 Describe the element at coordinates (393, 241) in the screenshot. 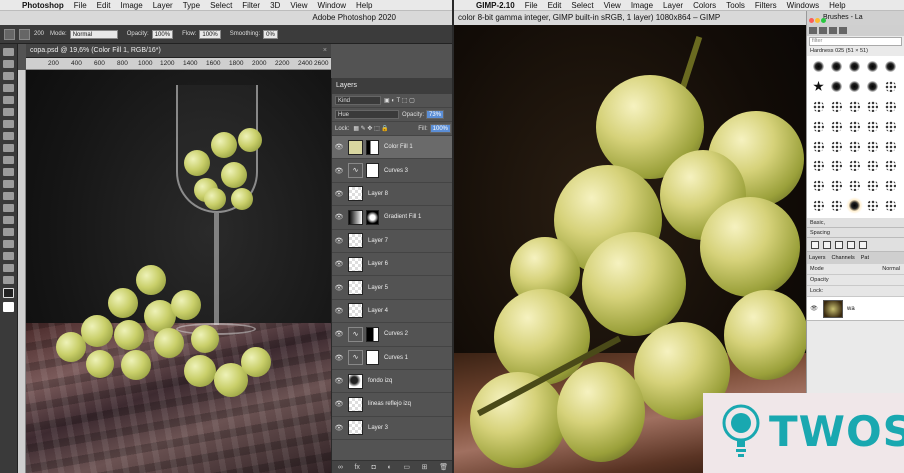

I see `layer-row: 👁 Layer 7` at that location.